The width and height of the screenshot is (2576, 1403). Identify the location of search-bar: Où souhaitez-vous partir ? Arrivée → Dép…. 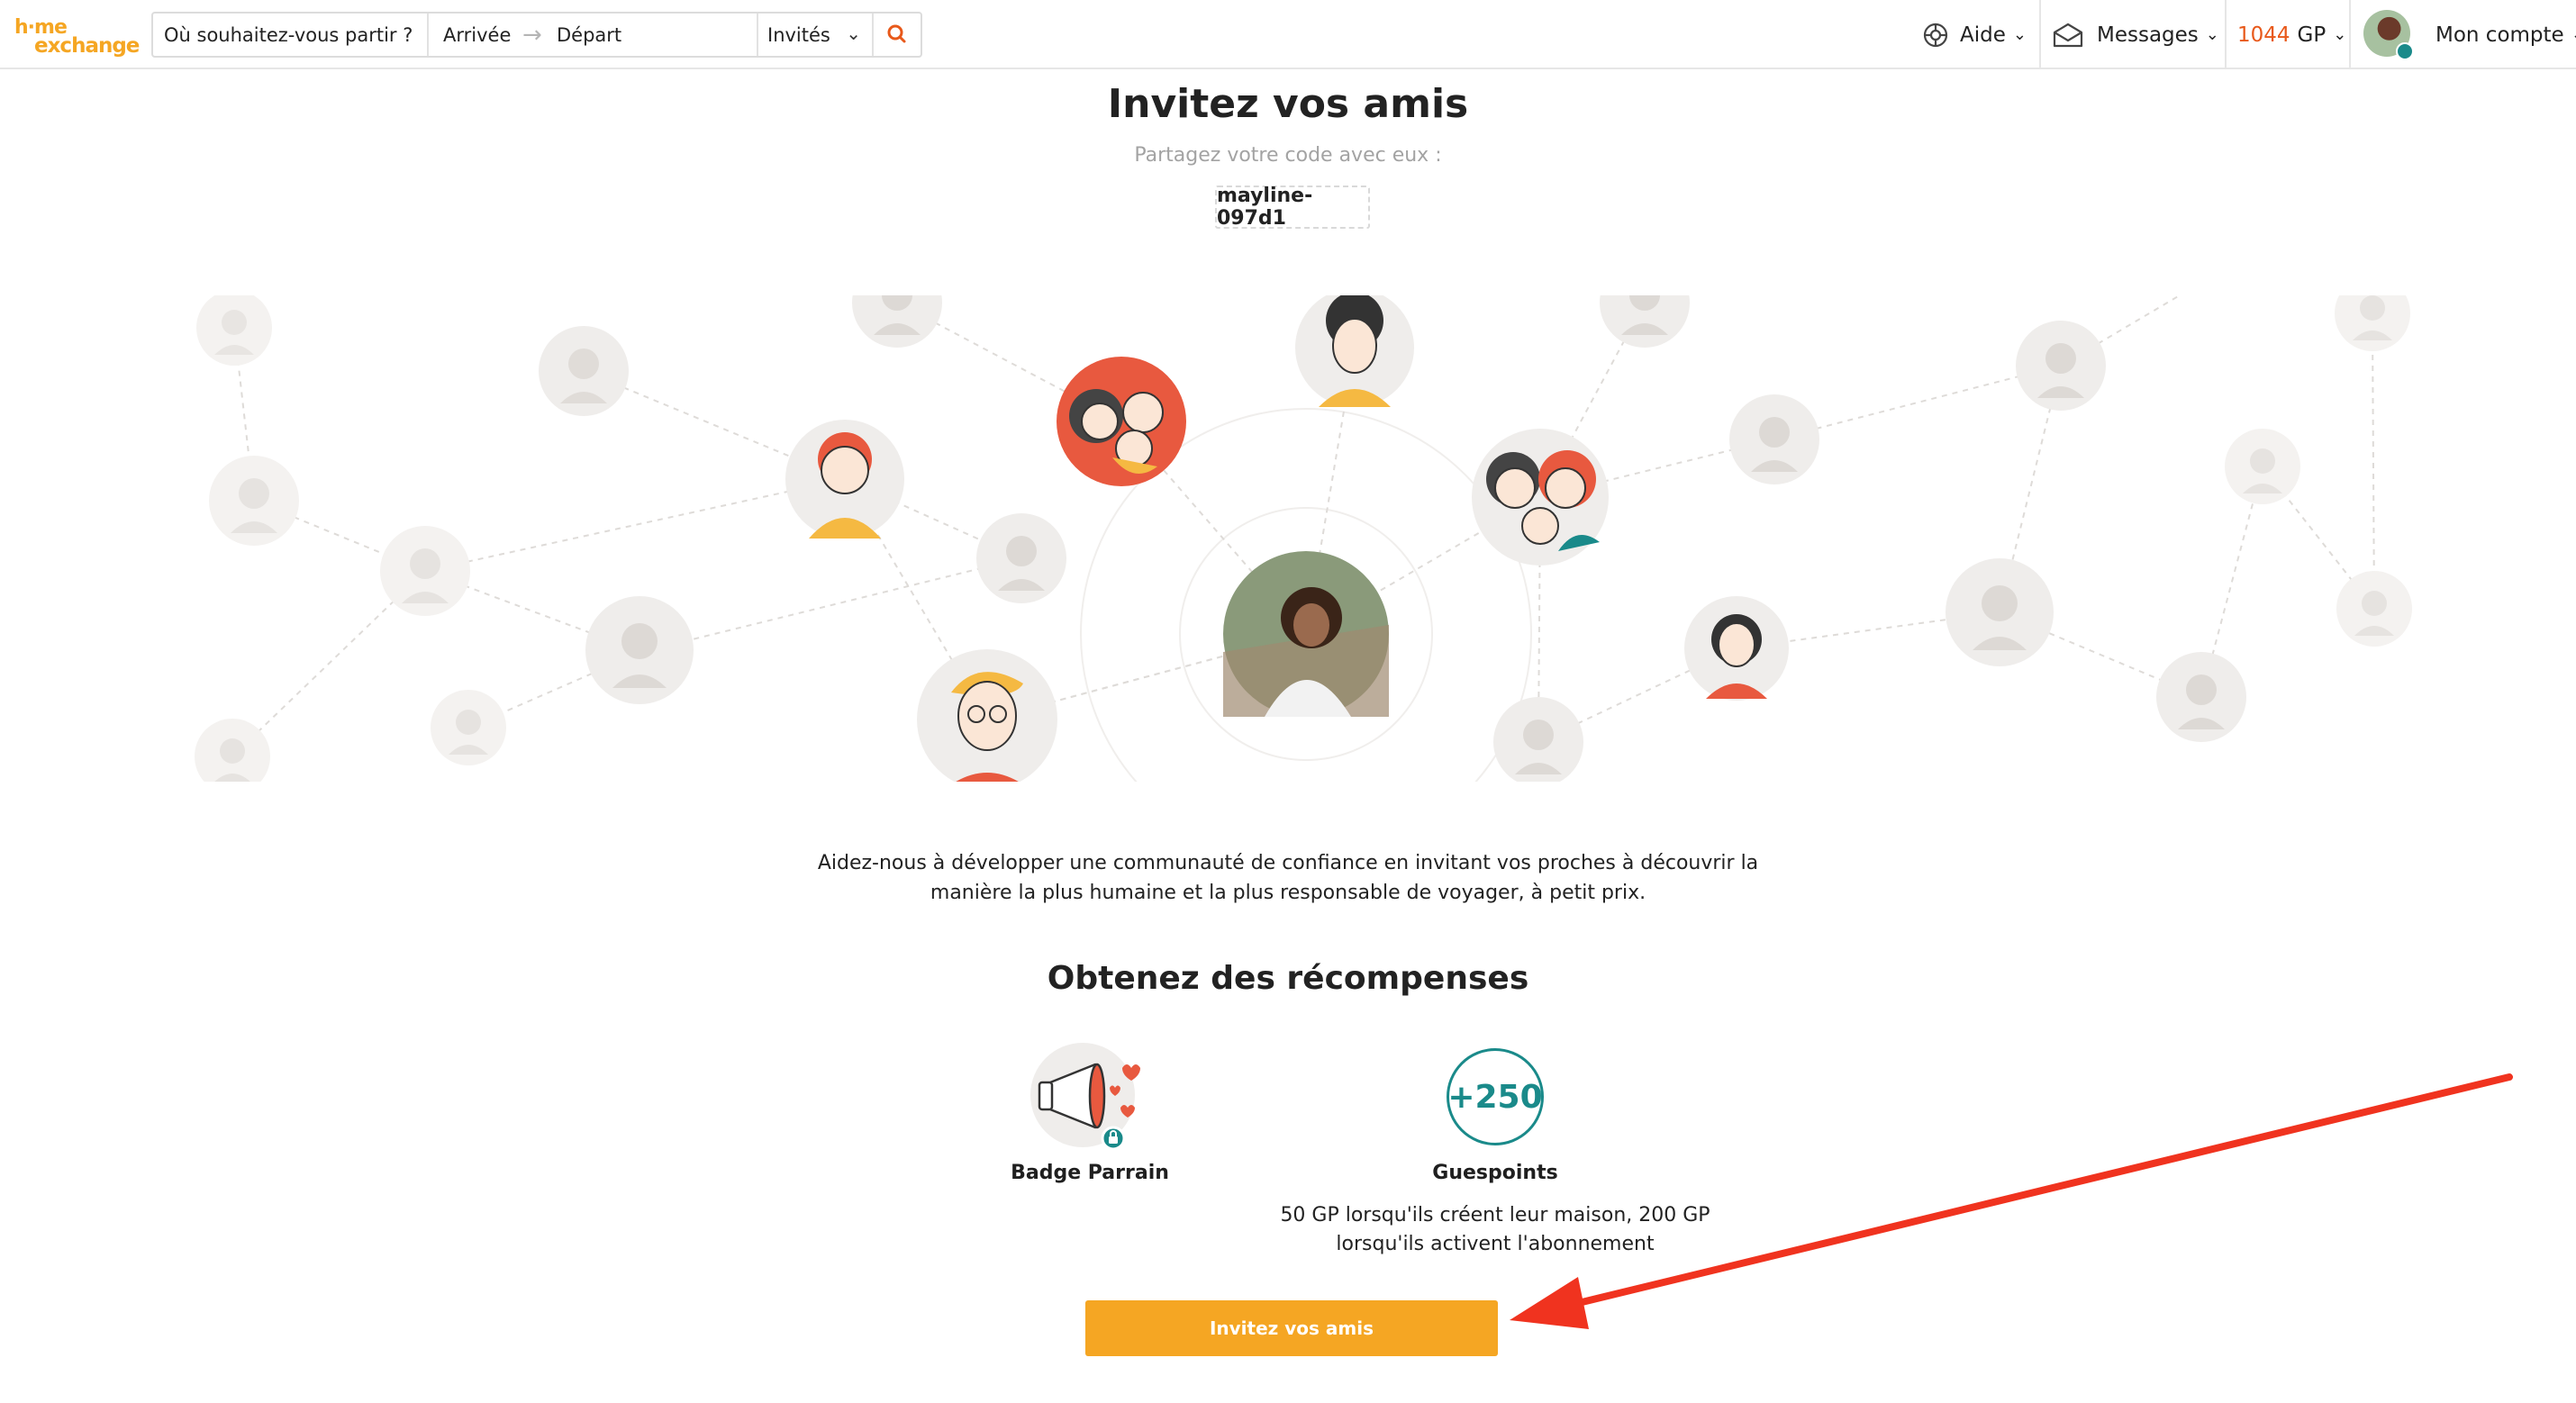
(536, 35).